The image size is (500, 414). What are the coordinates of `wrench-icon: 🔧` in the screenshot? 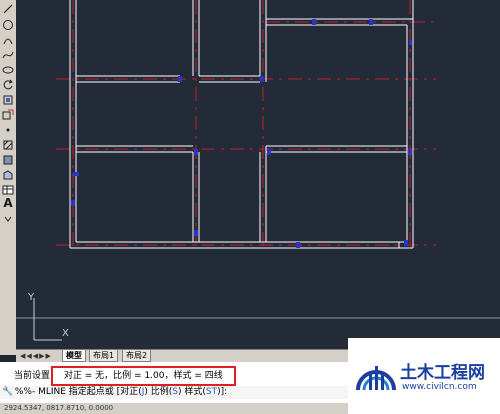 It's located at (8, 392).